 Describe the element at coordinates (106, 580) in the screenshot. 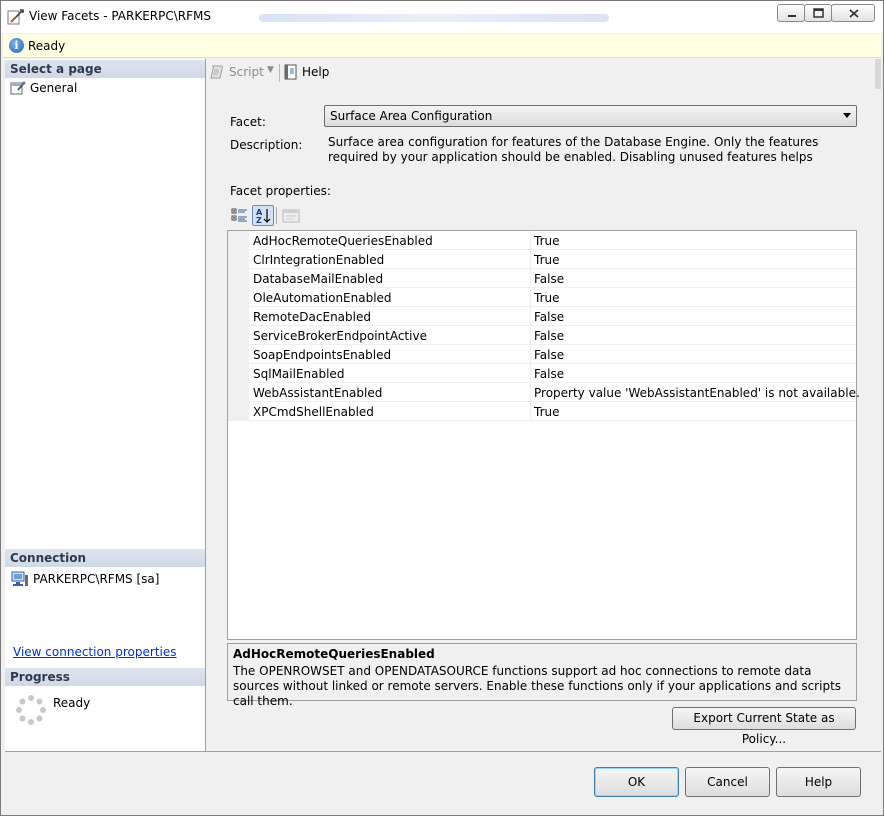

I see `connection-item: PARKERPC\RFMS [sa]` at that location.